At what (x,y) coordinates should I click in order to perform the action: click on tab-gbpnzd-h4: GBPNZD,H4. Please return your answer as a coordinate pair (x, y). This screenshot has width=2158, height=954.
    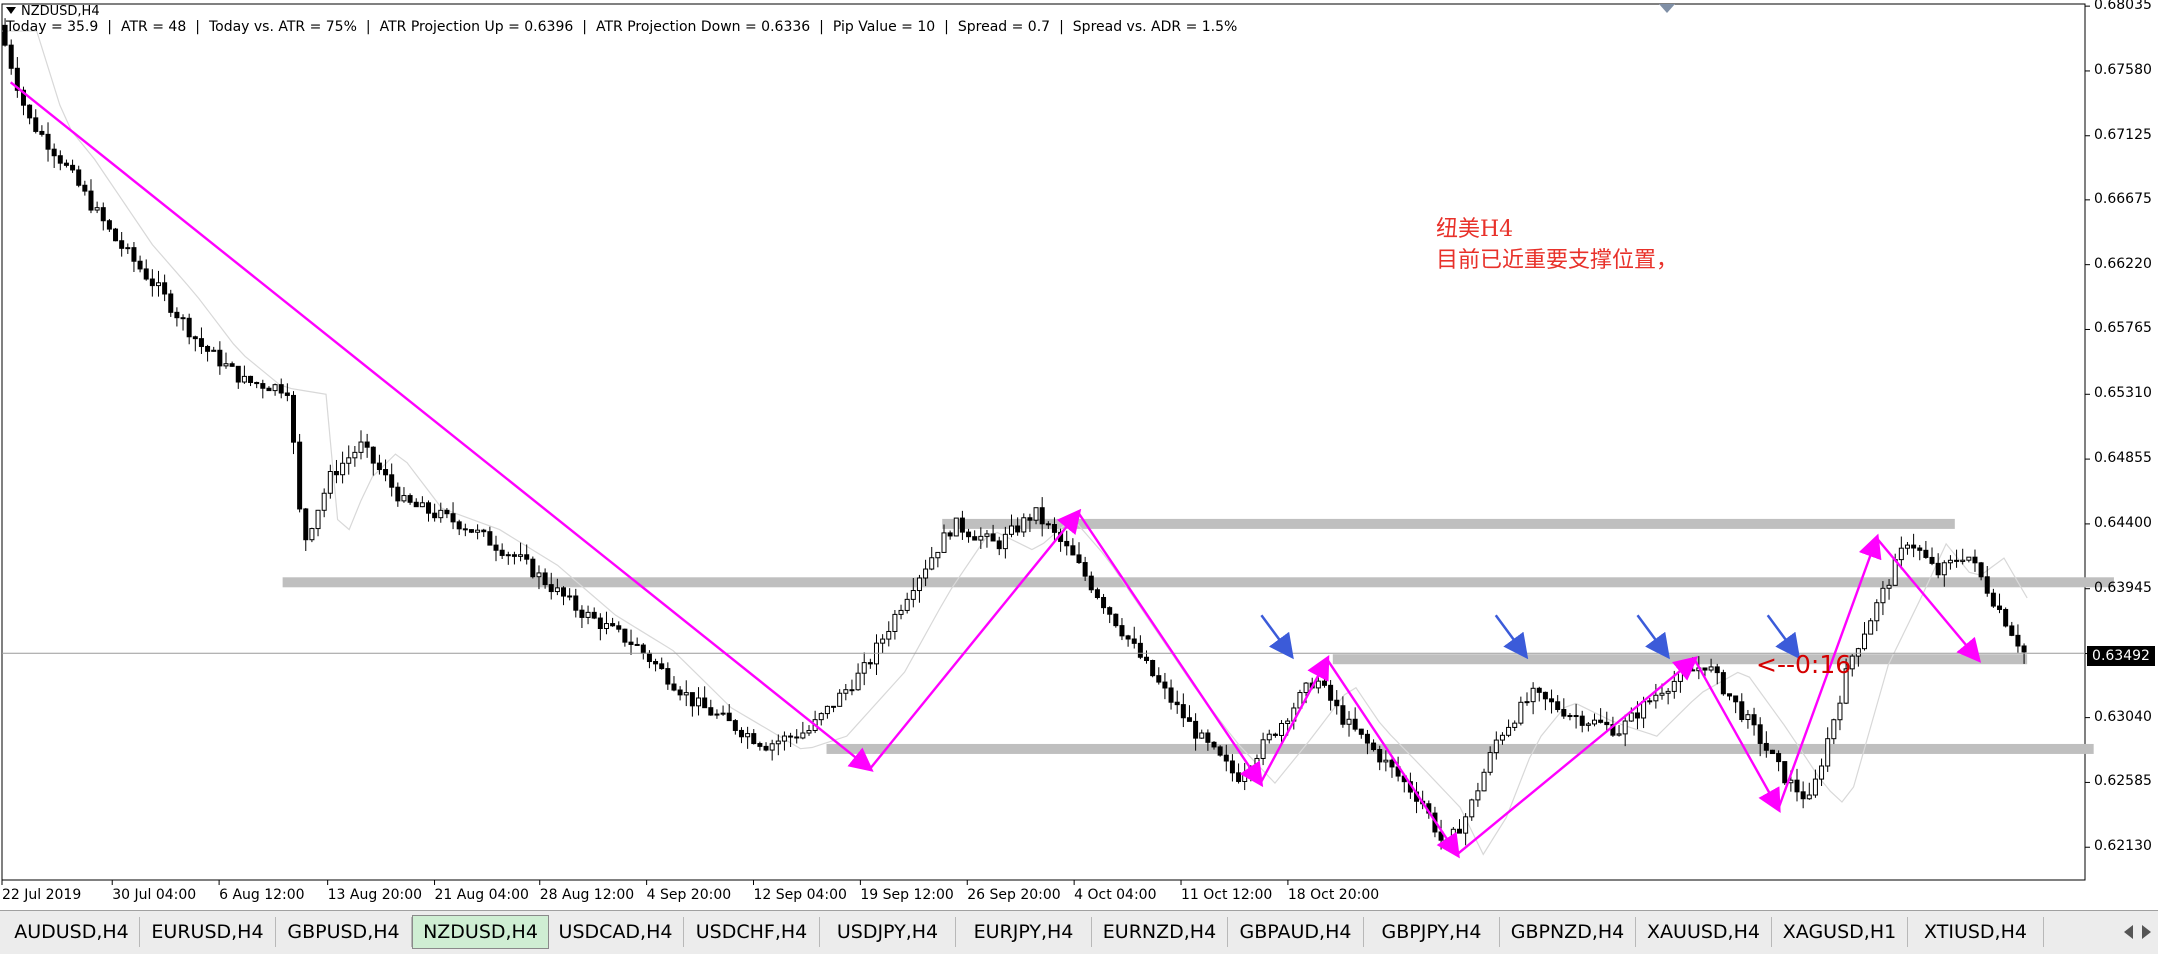
    Looking at the image, I should click on (1568, 932).